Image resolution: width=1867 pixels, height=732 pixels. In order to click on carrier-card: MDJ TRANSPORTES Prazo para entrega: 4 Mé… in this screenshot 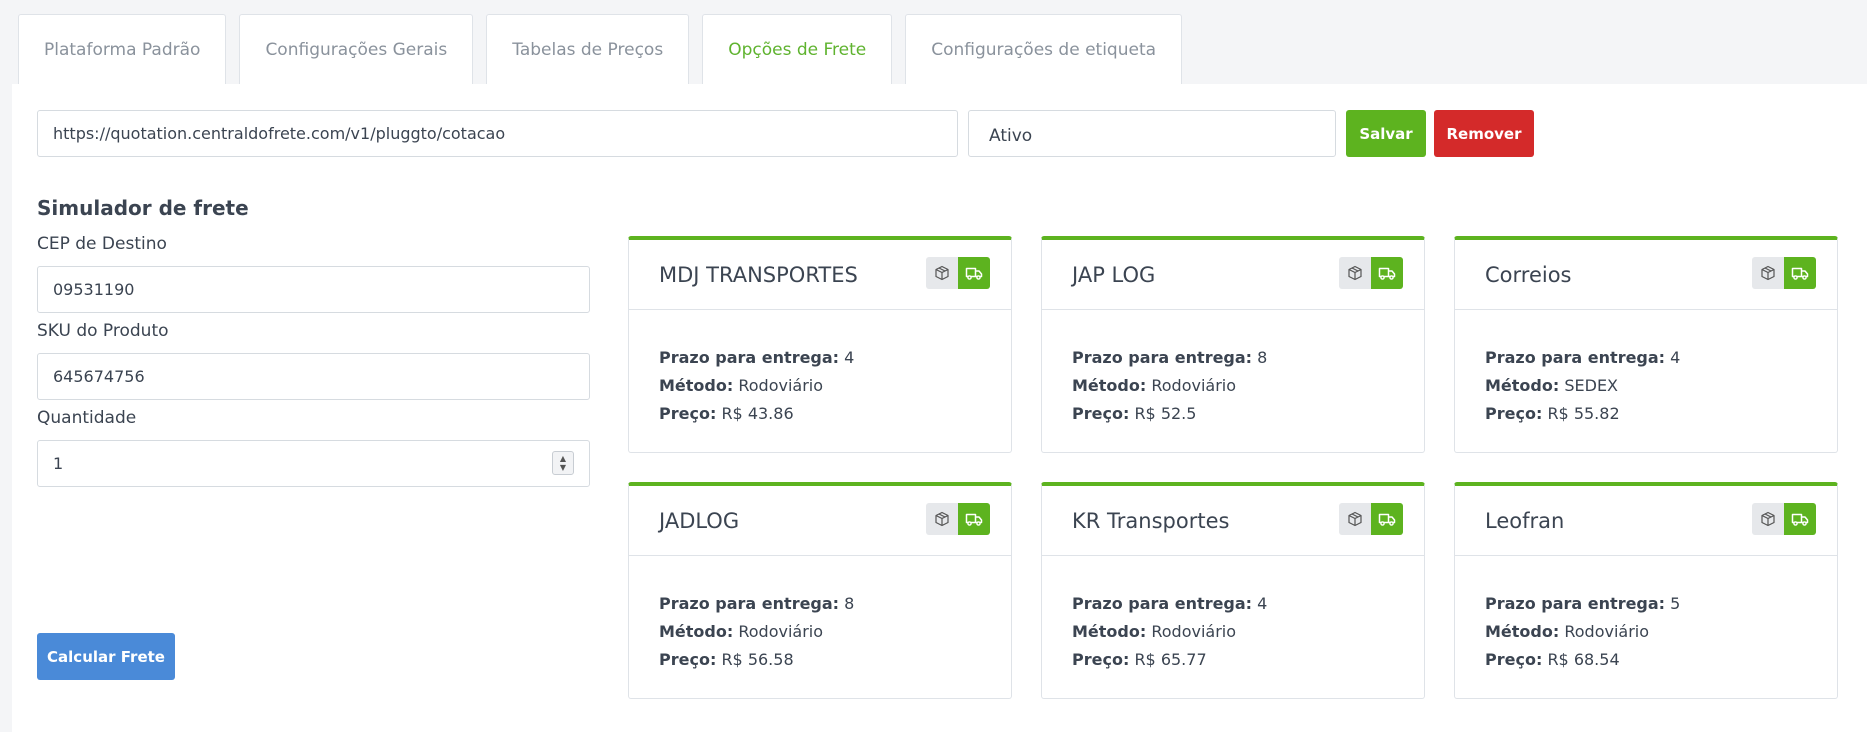, I will do `click(820, 344)`.